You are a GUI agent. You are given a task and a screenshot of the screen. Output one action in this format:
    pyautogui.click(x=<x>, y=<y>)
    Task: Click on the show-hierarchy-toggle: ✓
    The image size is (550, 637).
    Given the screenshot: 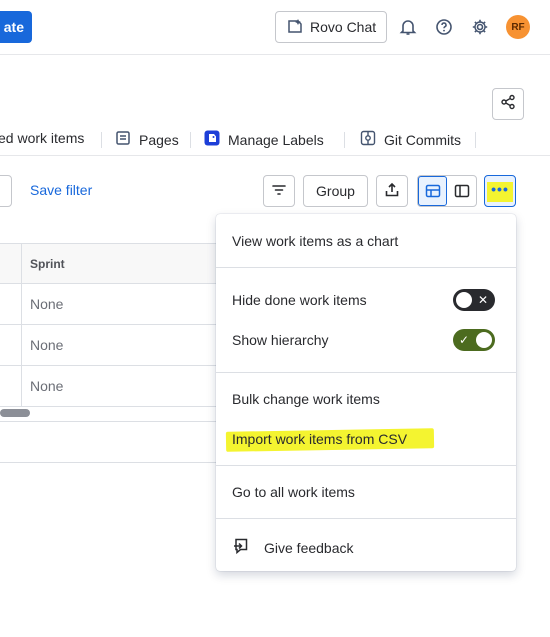 What is the action you would take?
    pyautogui.click(x=474, y=340)
    